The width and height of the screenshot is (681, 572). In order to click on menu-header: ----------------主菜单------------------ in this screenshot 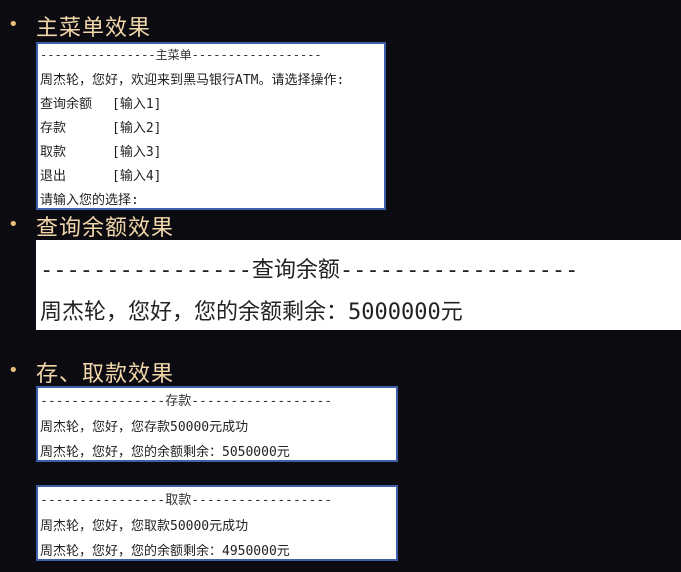, I will do `click(181, 55)`.